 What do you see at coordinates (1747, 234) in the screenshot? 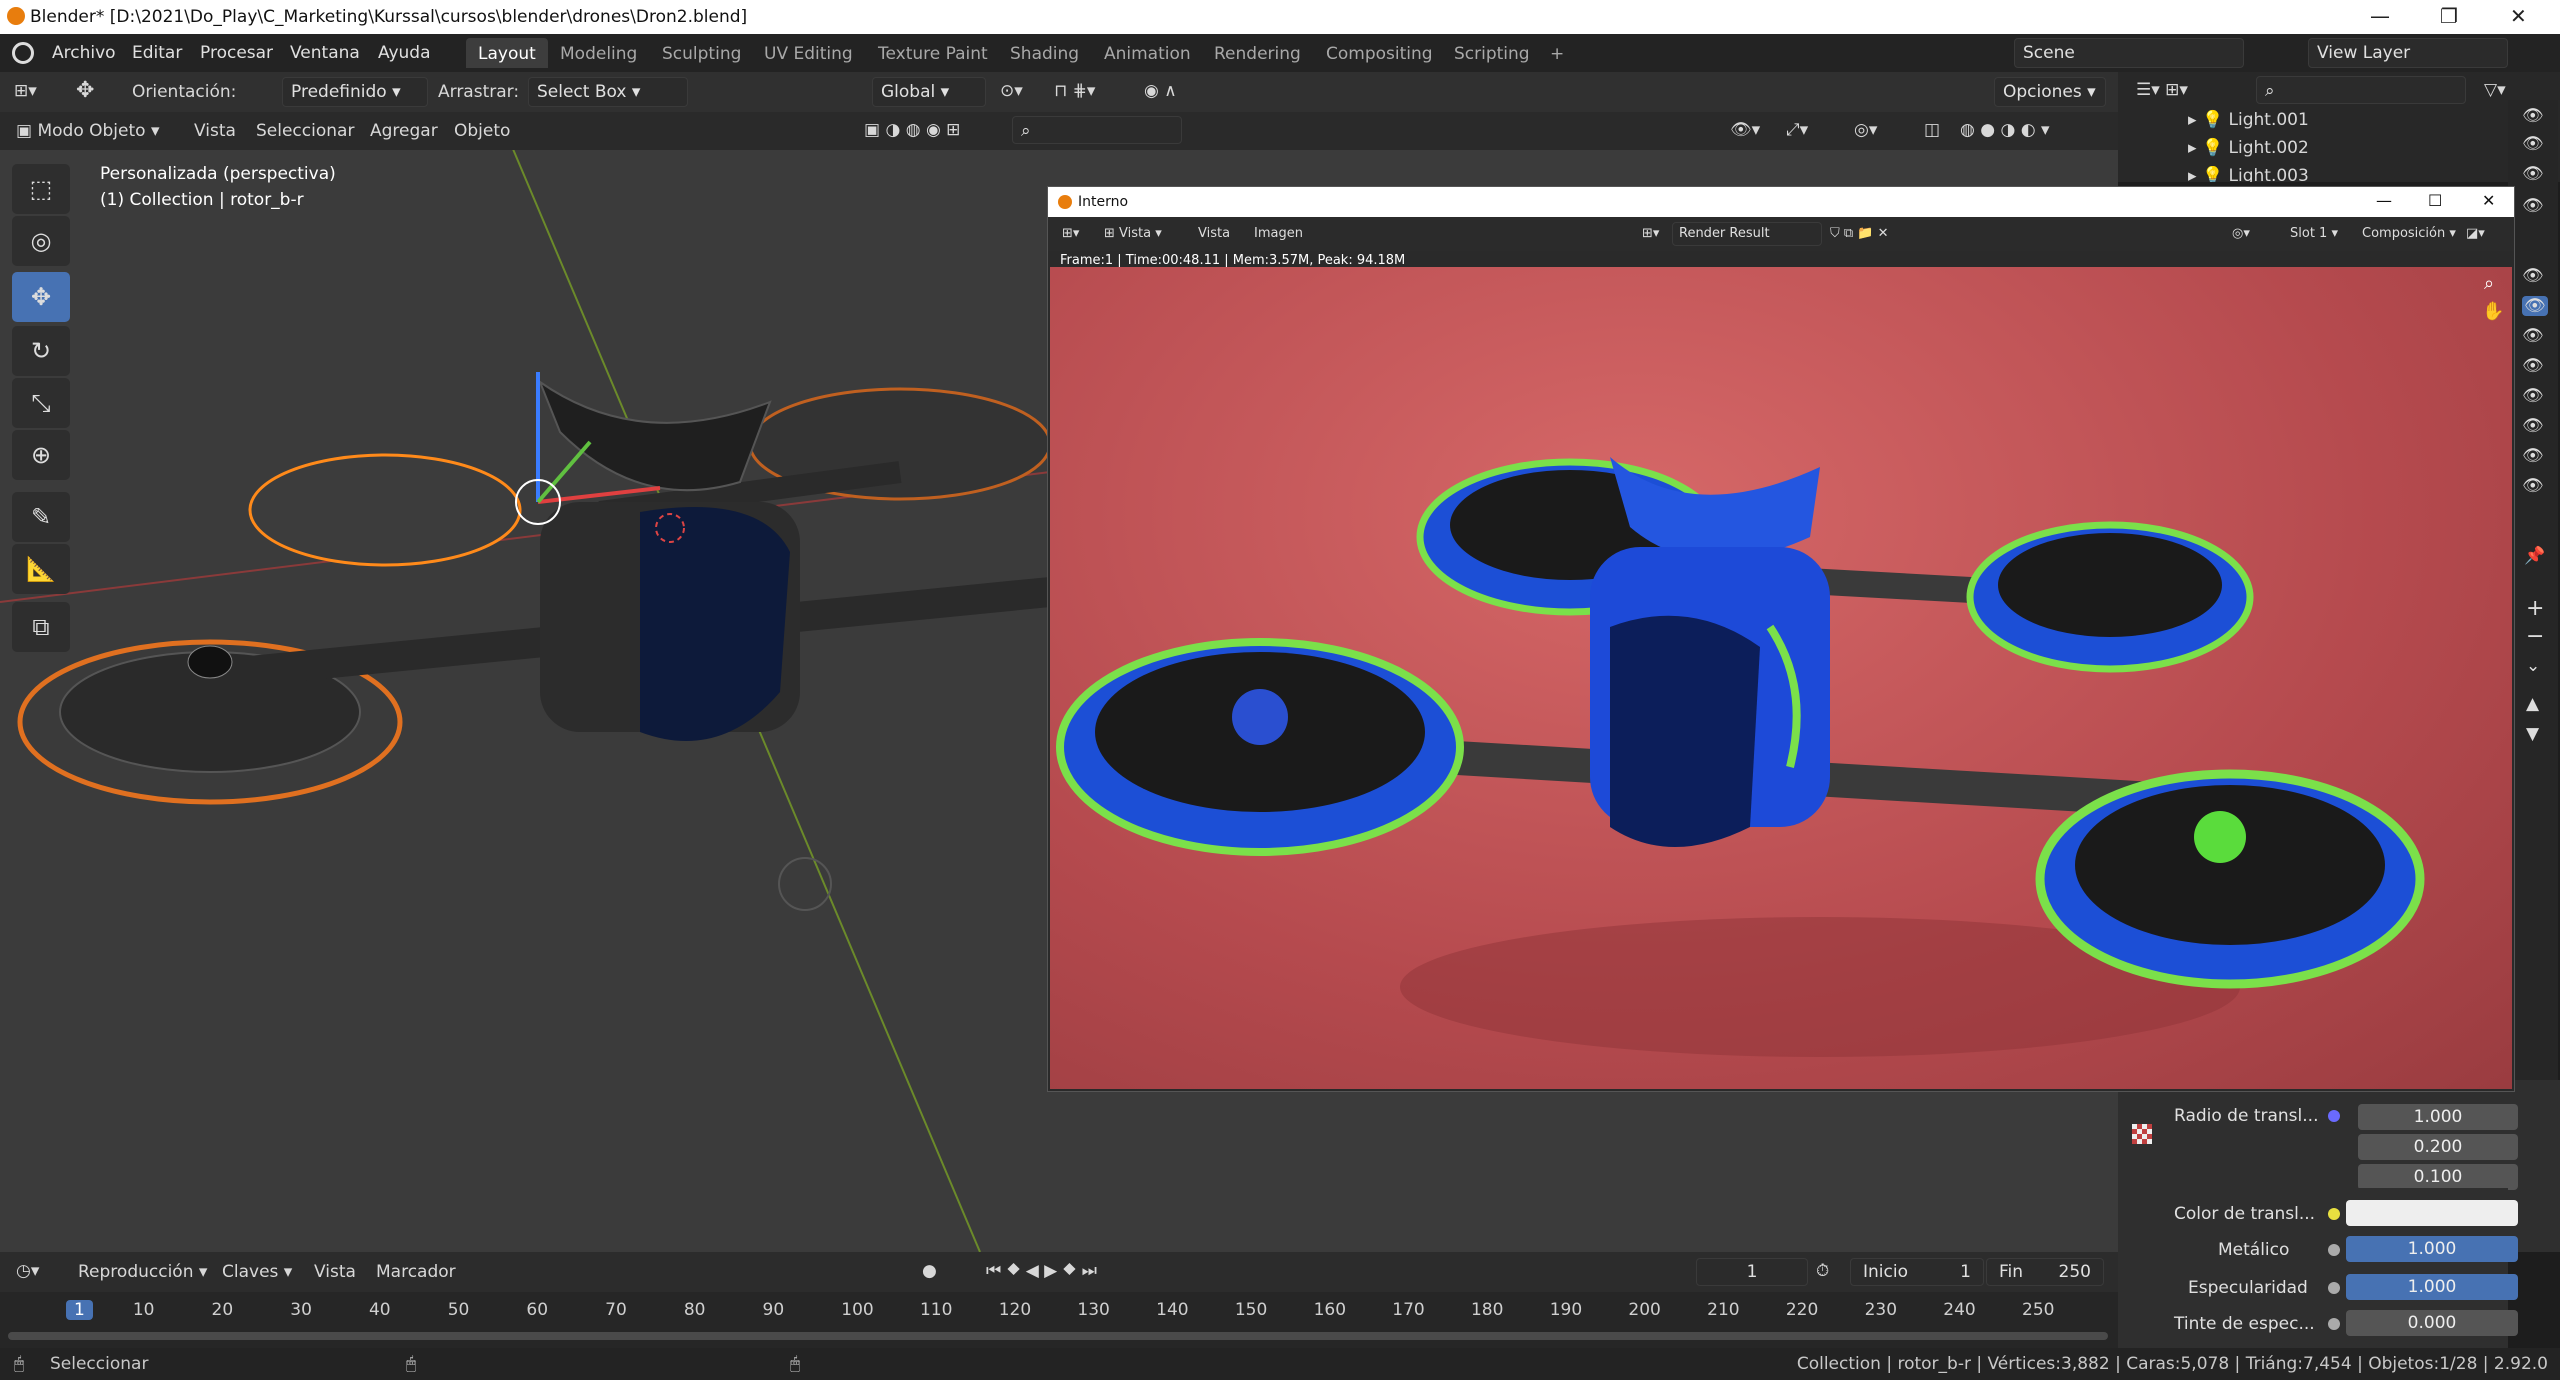
I see `image-selector: Render Result` at bounding box center [1747, 234].